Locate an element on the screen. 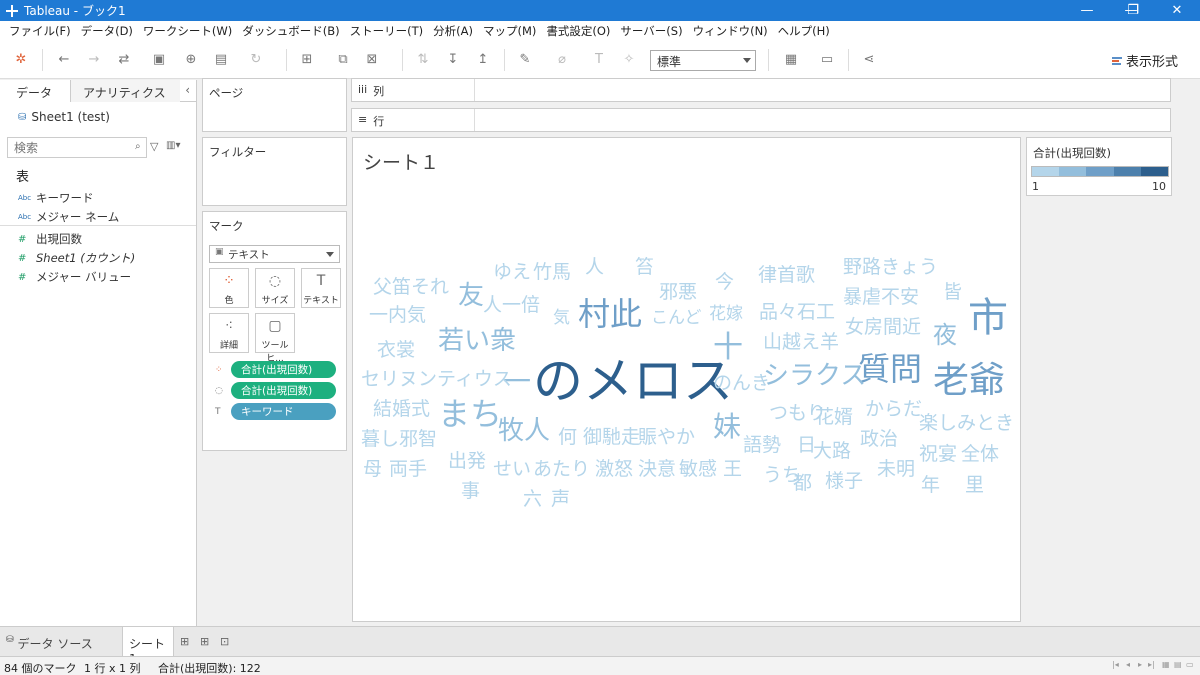  word-cloud-word: 人 is located at coordinates (594, 267).